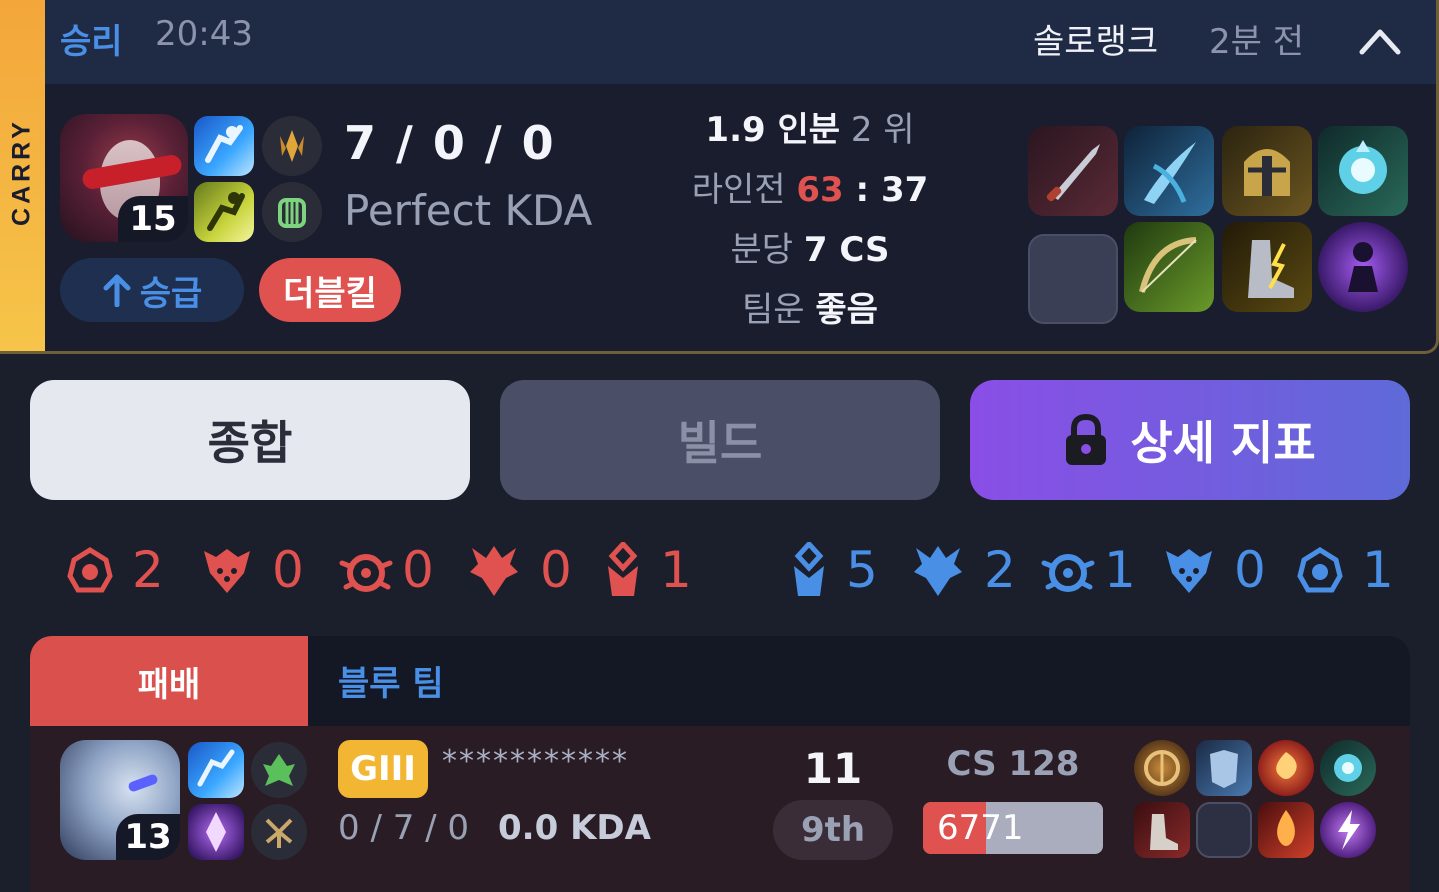 This screenshot has width=1439, height=892. Describe the element at coordinates (418, 570) in the screenshot. I see `red-grubs-count: 0` at that location.